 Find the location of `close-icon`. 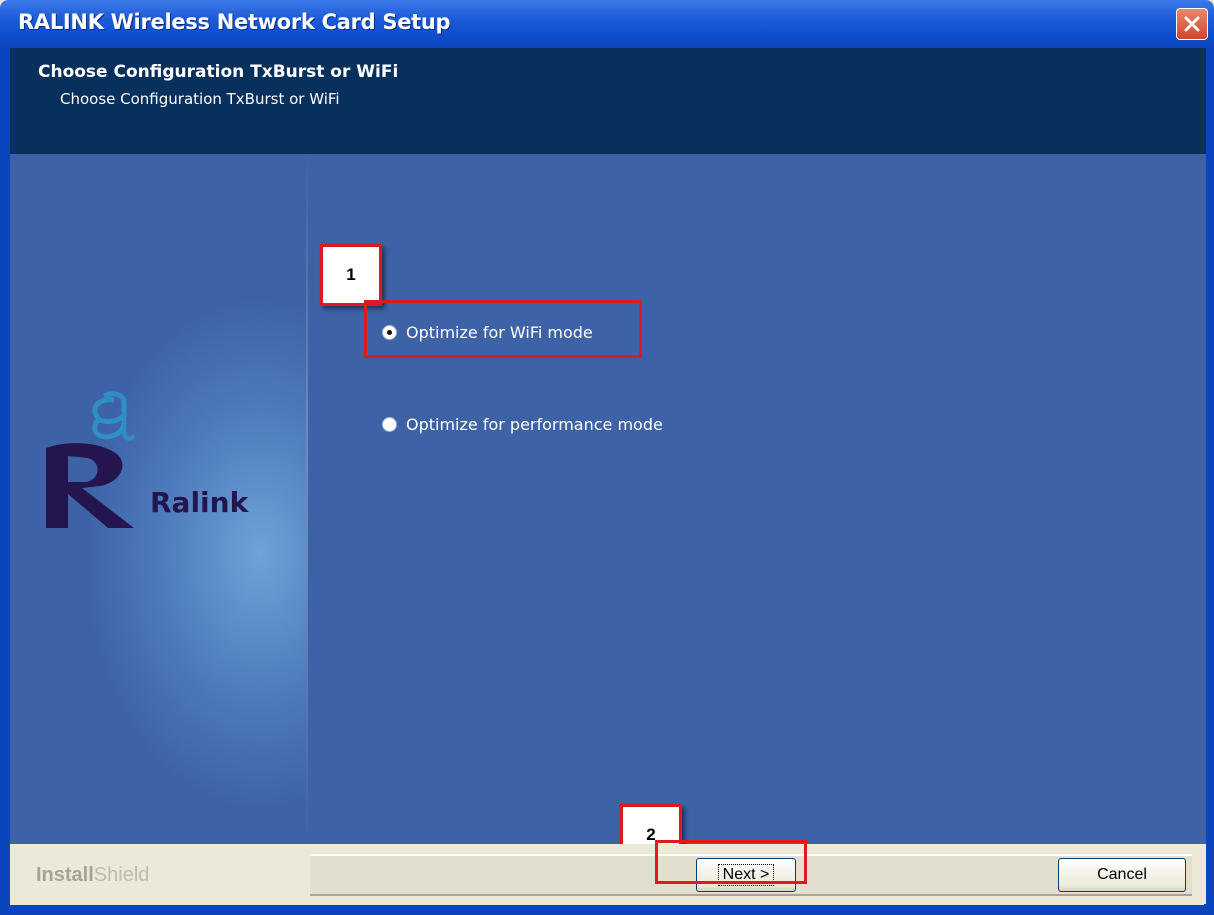

close-icon is located at coordinates (1192, 24).